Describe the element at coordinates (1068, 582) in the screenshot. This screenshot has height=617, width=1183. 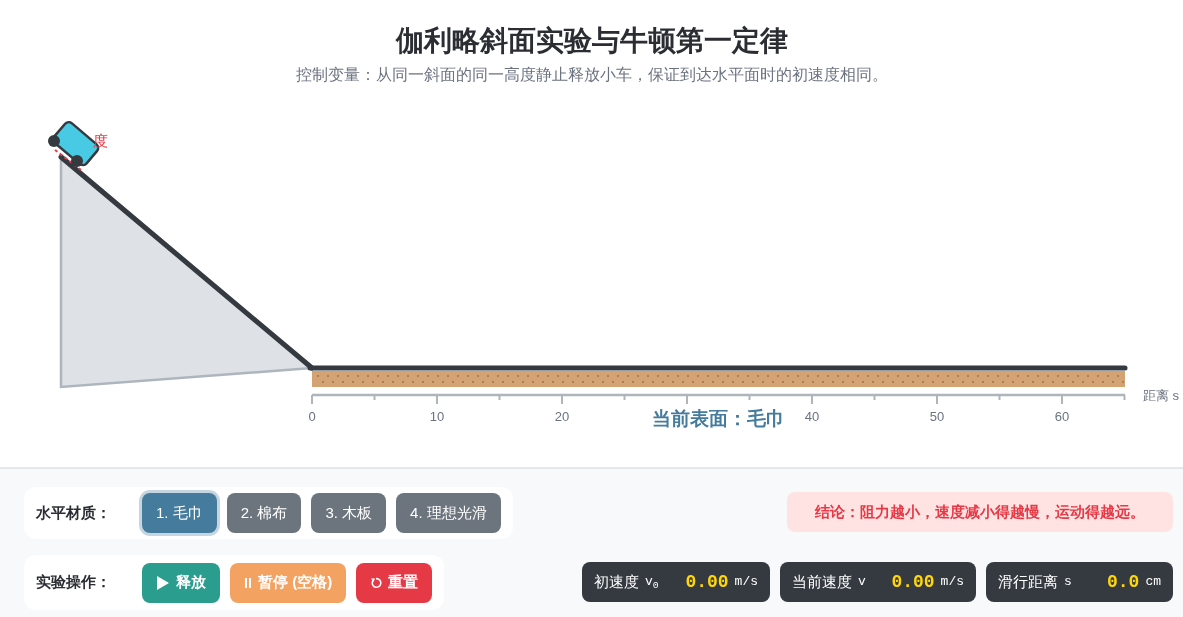
I see `variable-symbol: s` at that location.